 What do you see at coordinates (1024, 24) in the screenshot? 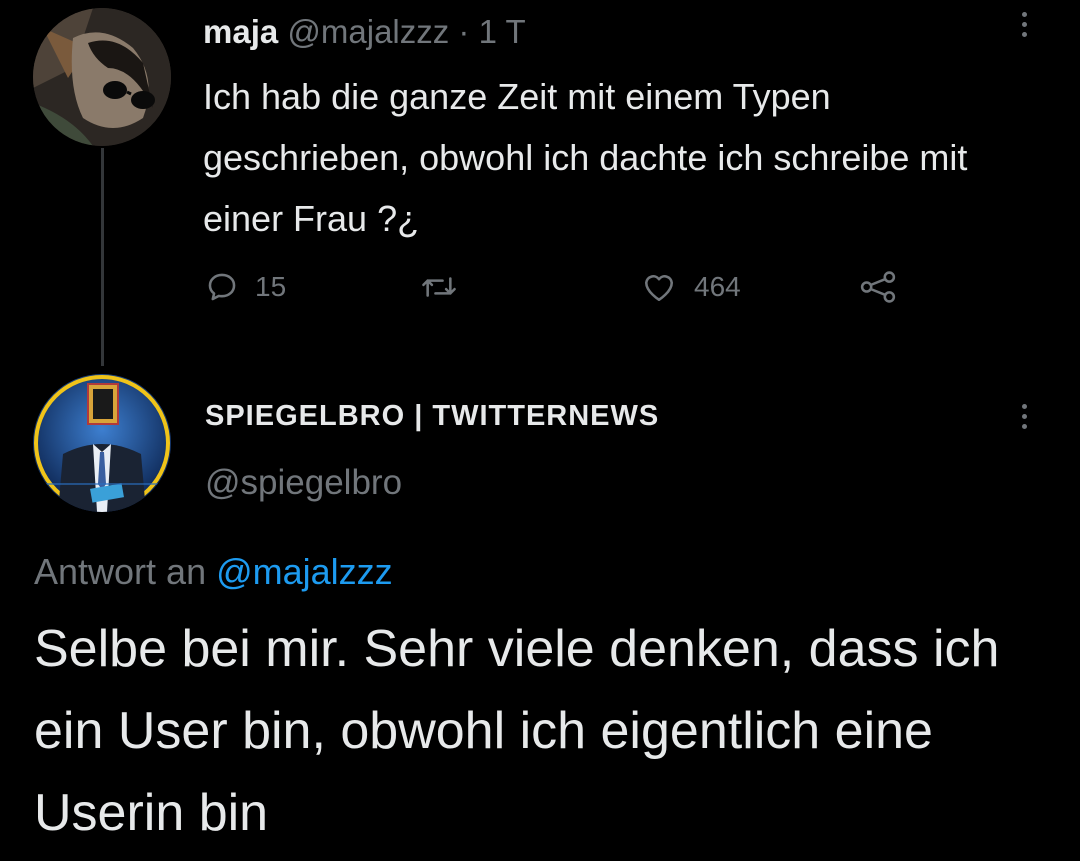
I see `tweet1-more-options-icon` at bounding box center [1024, 24].